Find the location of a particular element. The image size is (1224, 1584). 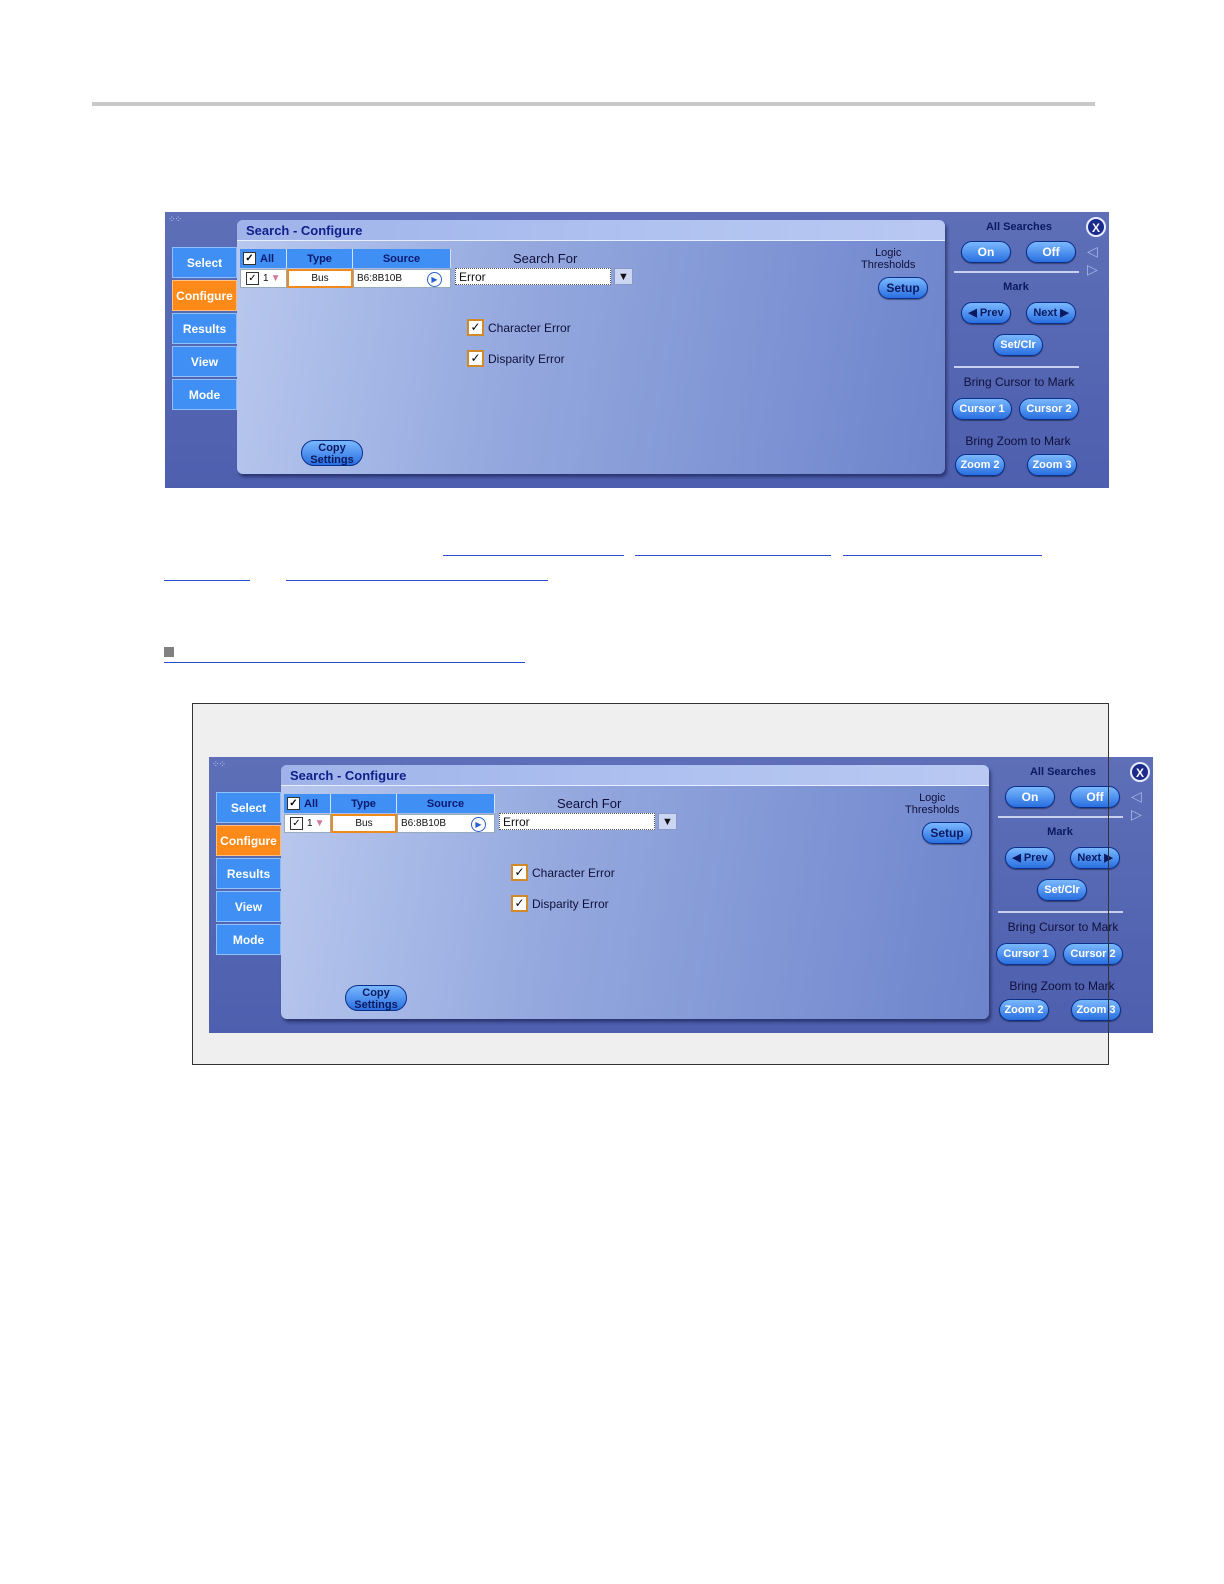

bring-zoom-label: Bring Zoom to Mark is located at coordinates (1018, 441).